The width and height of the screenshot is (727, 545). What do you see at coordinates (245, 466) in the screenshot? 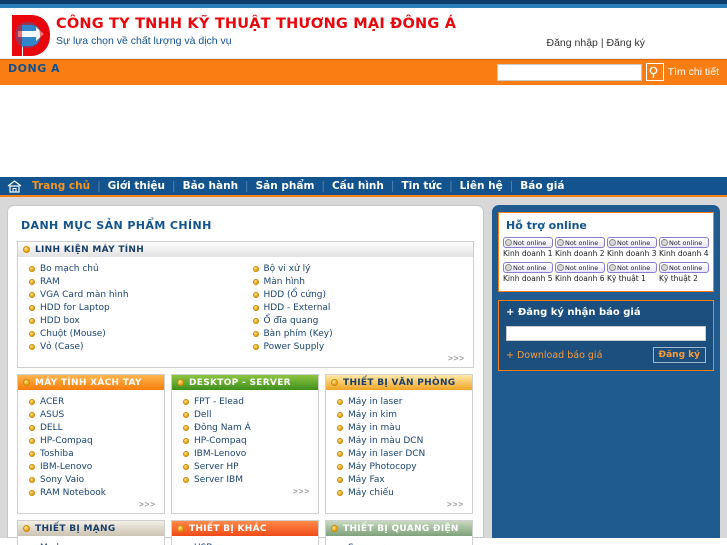
I see `category-item: Server HP` at bounding box center [245, 466].